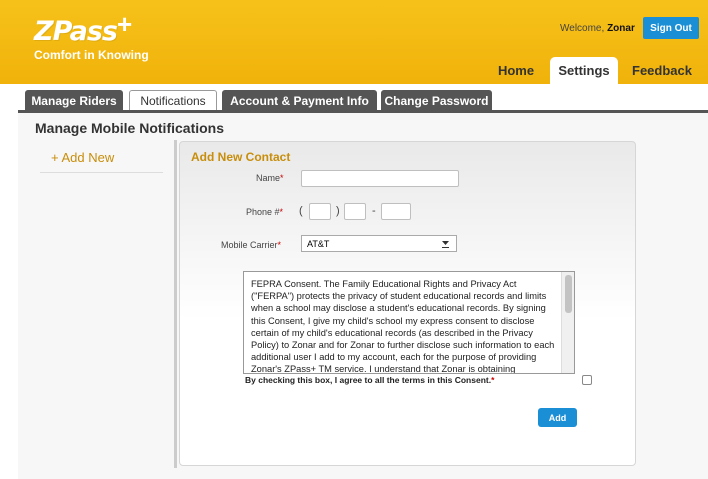 The height and width of the screenshot is (479, 708). I want to click on name-input, so click(380, 178).